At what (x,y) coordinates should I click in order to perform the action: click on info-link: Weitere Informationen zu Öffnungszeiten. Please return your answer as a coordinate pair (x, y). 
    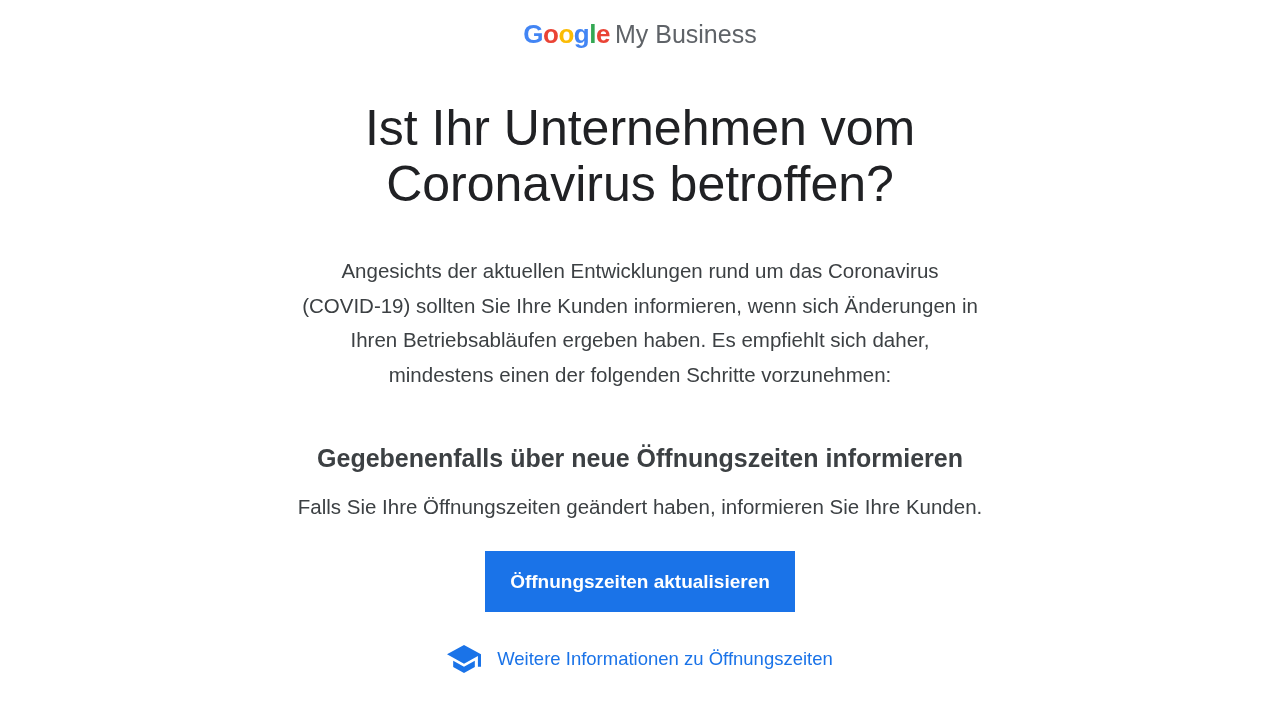
    Looking at the image, I should click on (665, 659).